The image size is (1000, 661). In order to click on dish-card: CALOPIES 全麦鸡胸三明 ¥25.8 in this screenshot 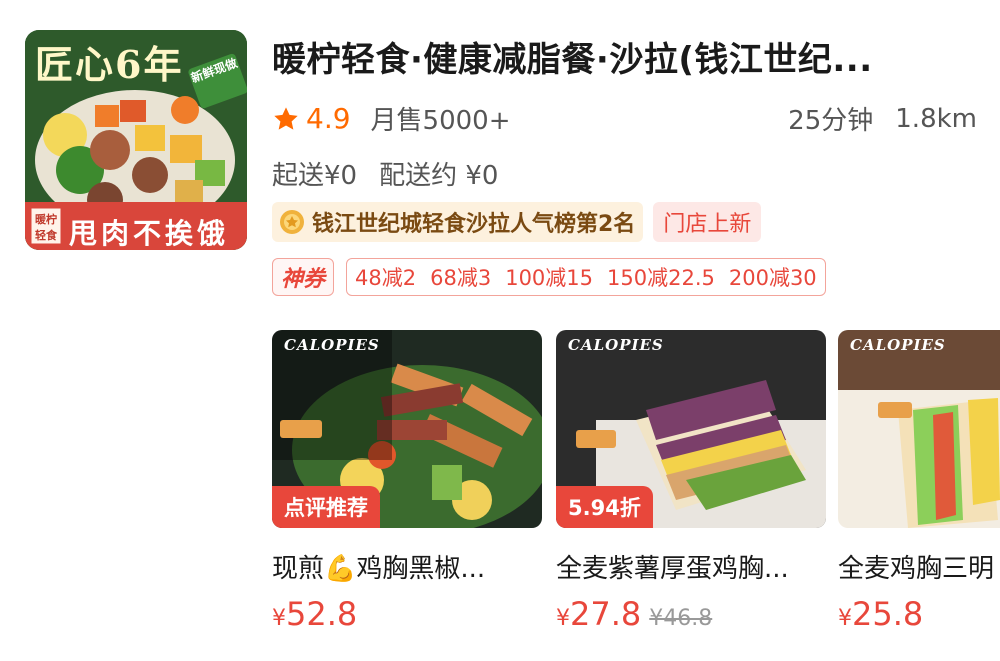, I will do `click(919, 480)`.